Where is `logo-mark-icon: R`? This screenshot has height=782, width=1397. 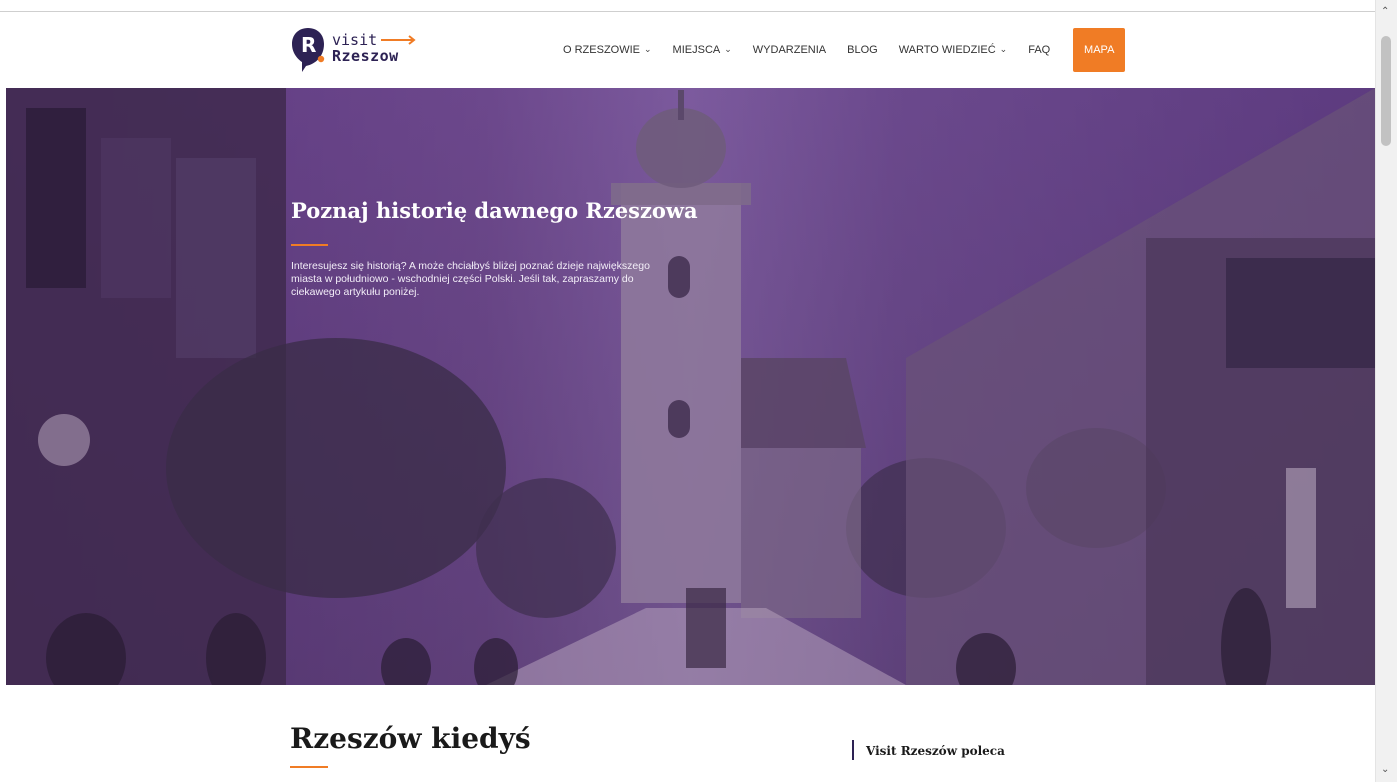 logo-mark-icon: R is located at coordinates (308, 50).